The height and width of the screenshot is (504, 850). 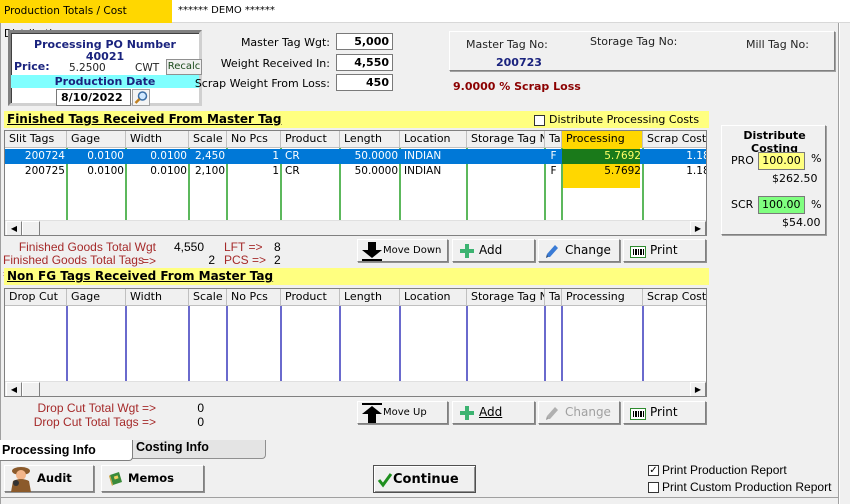 What do you see at coordinates (519, 62) in the screenshot?
I see `master-tag-value: 200723` at bounding box center [519, 62].